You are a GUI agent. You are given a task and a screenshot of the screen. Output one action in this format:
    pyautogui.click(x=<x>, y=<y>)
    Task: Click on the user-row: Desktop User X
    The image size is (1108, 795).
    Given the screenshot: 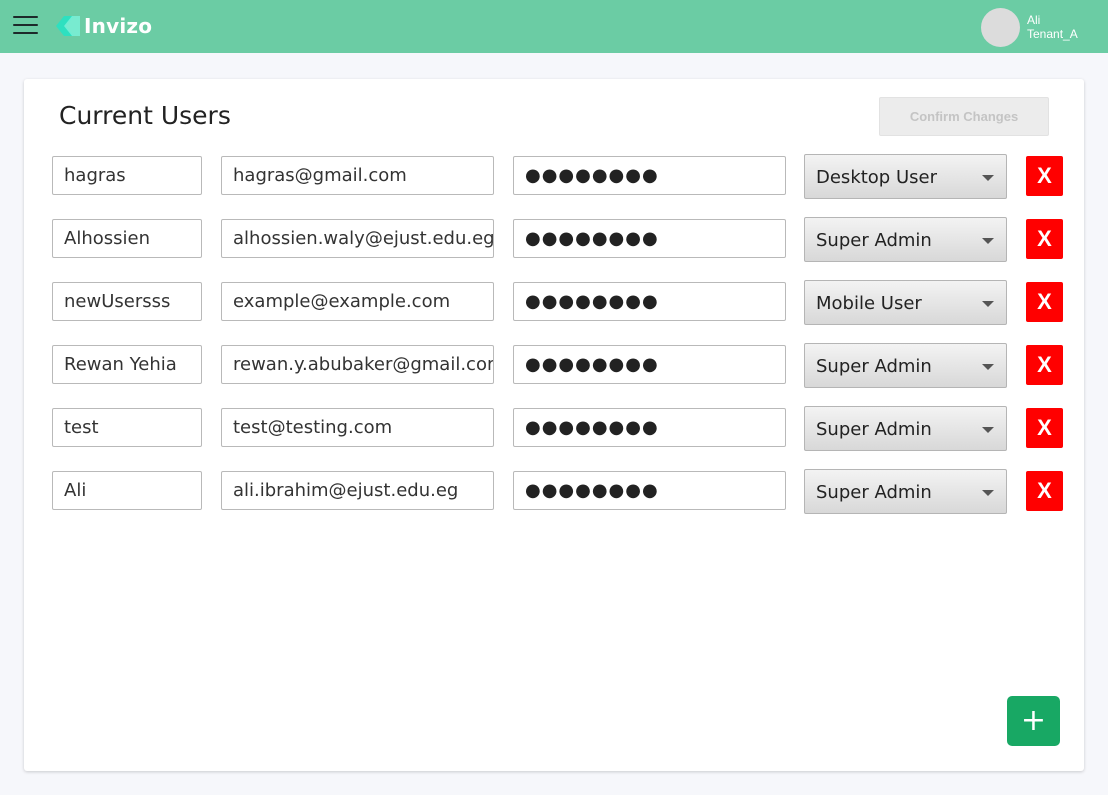 What is the action you would take?
    pyautogui.click(x=554, y=176)
    